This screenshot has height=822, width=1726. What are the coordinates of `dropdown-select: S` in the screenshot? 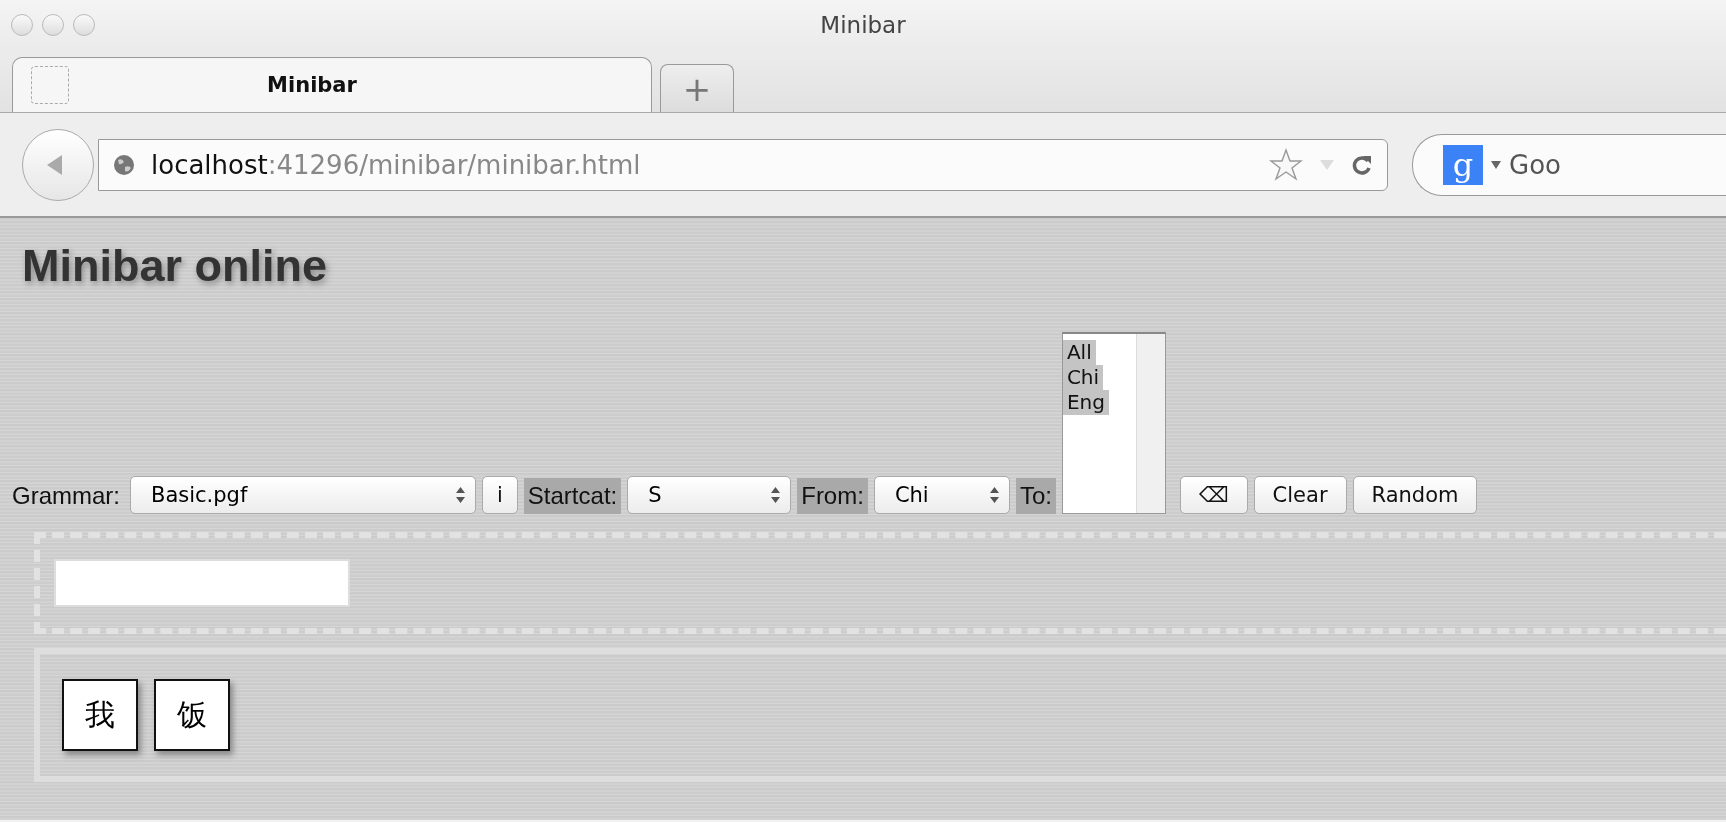 It's located at (709, 495).